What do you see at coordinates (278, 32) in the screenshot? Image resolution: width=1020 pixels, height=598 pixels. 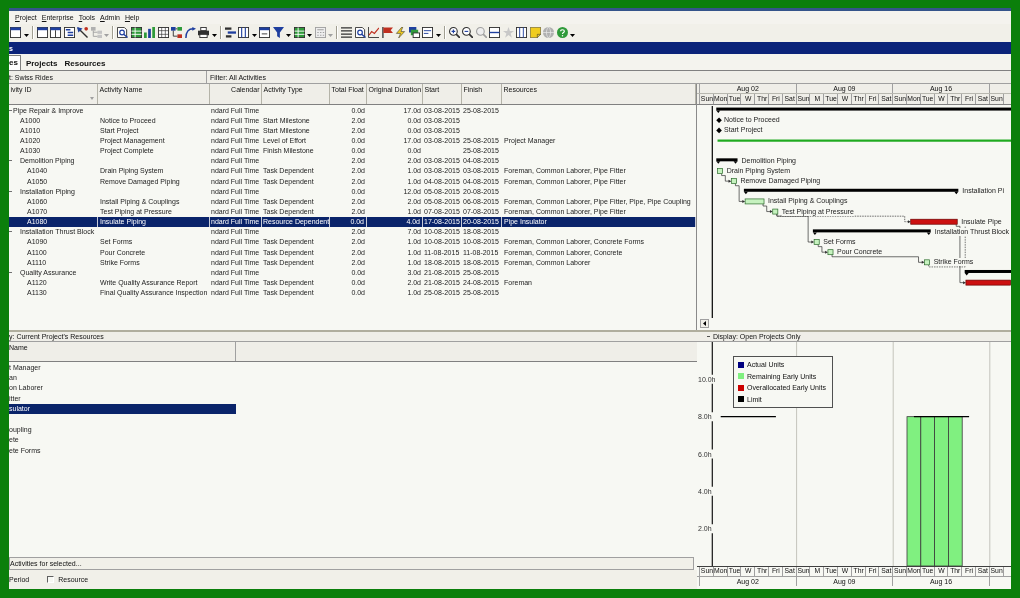 I see `filter-icon` at bounding box center [278, 32].